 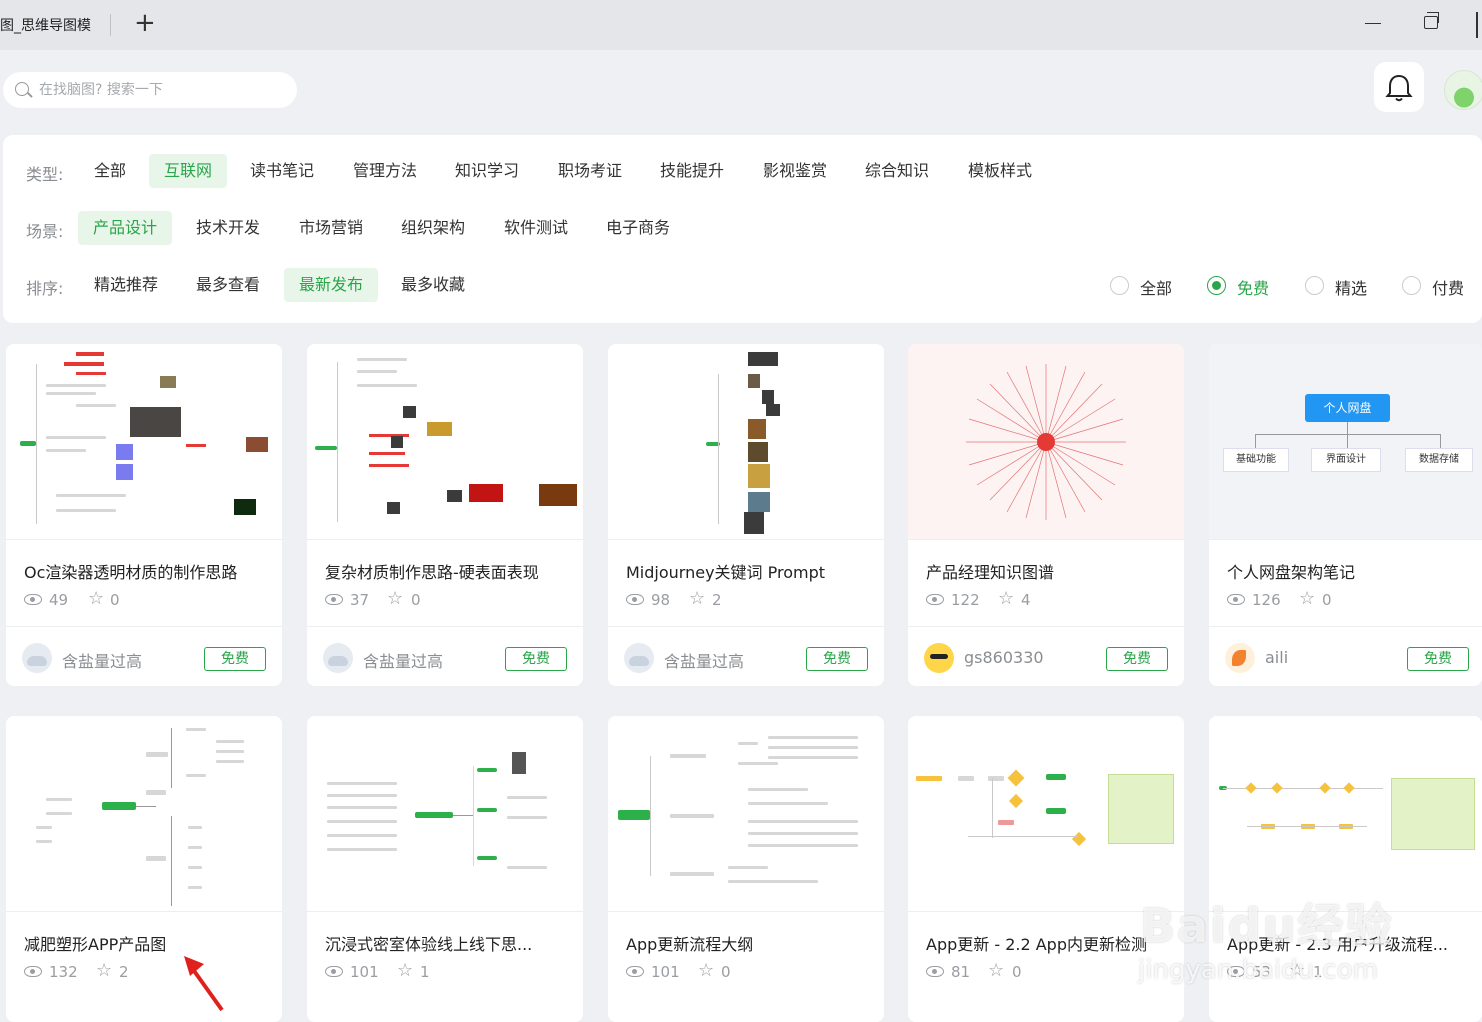 What do you see at coordinates (1348, 571) in the screenshot?
I see `card-title: 个人网盘架构笔记` at bounding box center [1348, 571].